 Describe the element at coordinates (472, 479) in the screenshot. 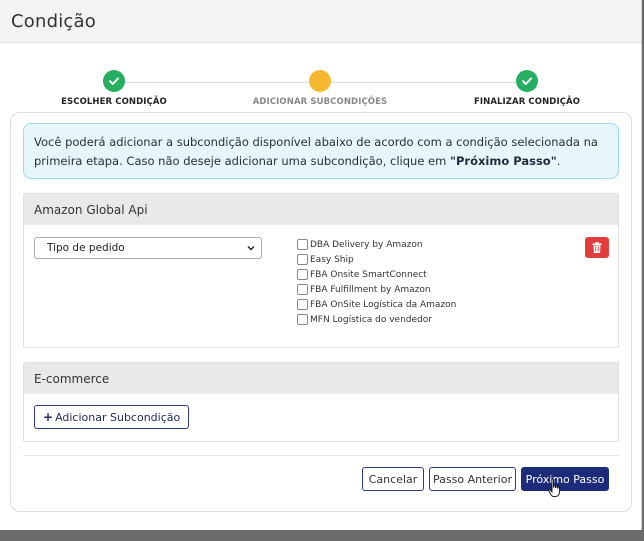

I see `previous-step-button: Passo Anterior` at that location.